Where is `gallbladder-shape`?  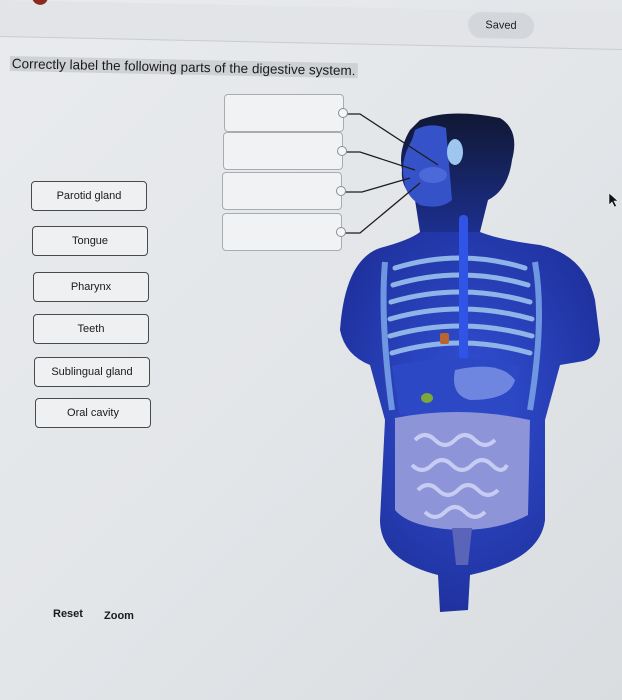
gallbladder-shape is located at coordinates (427, 398).